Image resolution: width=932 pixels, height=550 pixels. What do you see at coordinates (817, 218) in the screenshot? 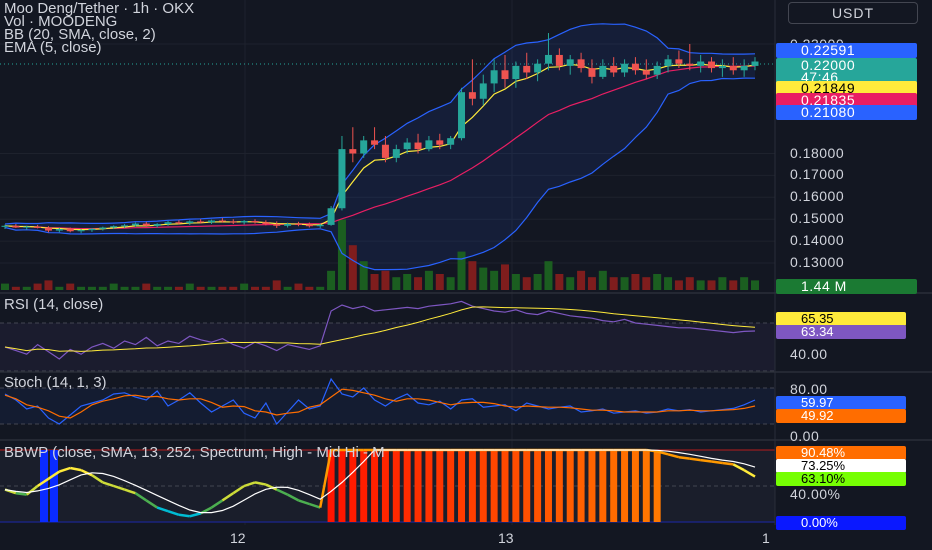
I see `price-tick-0.15: 0.15000` at bounding box center [817, 218].